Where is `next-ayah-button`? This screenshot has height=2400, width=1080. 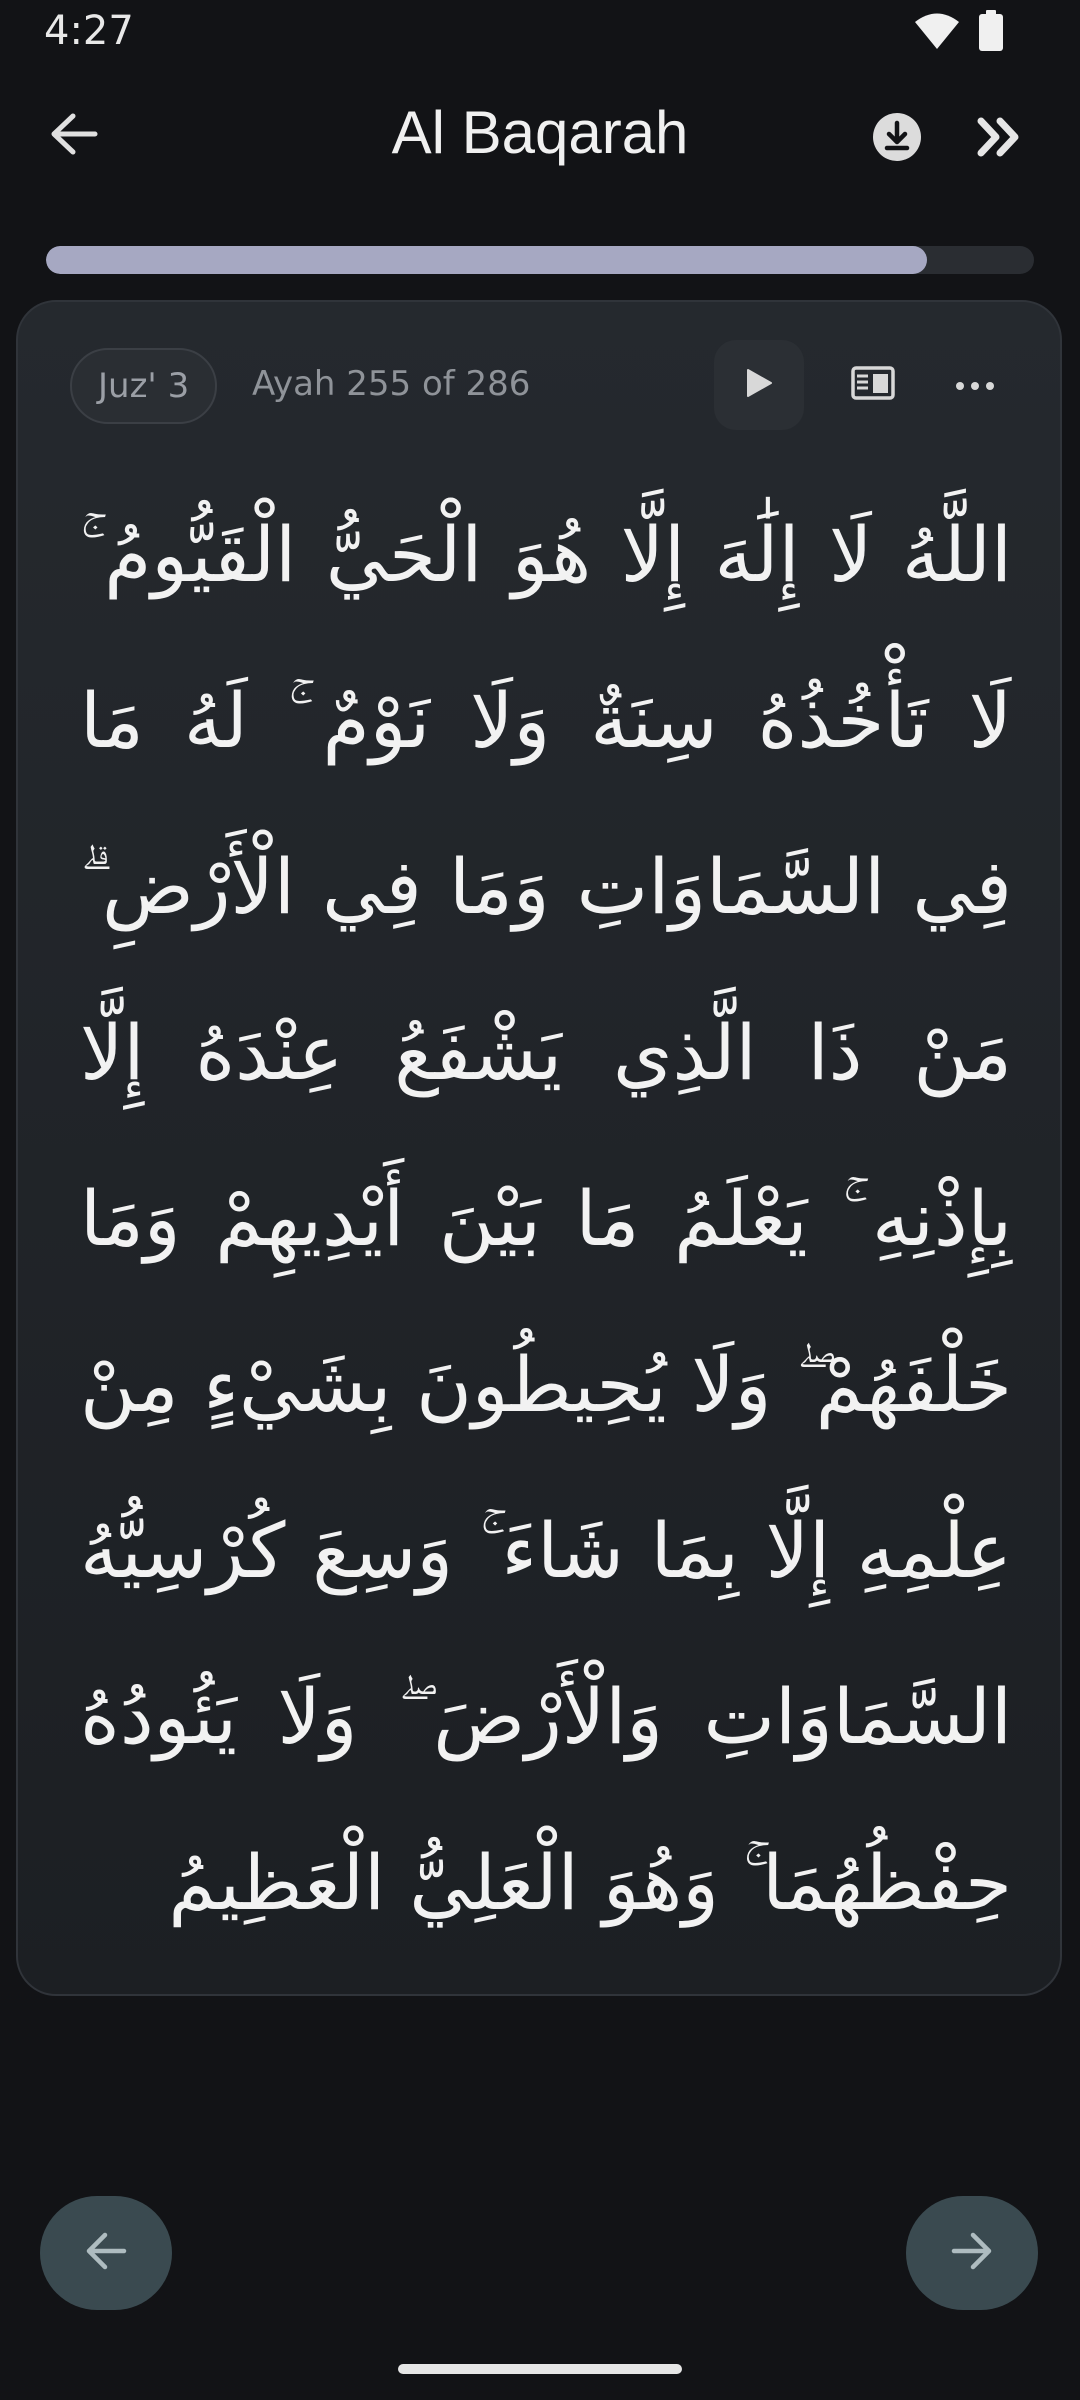
next-ayah-button is located at coordinates (972, 2253).